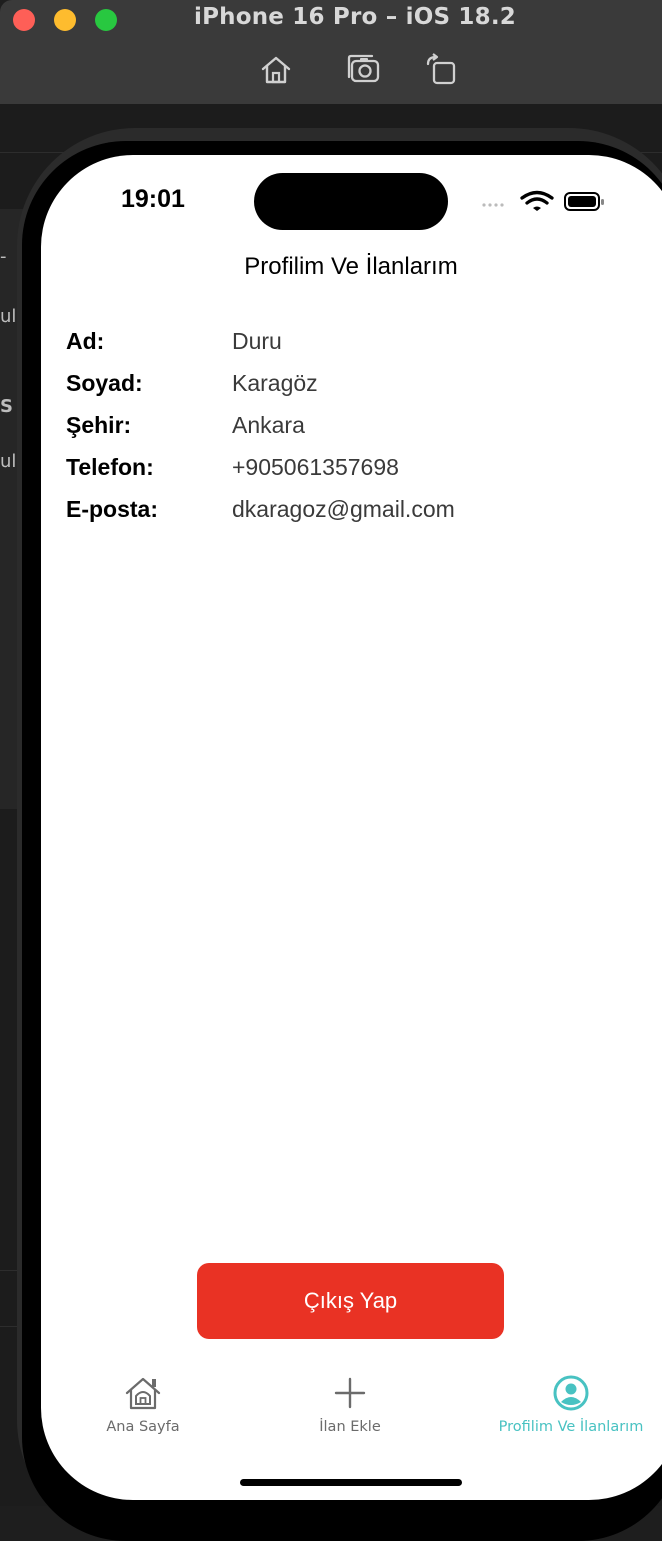  Describe the element at coordinates (268, 425) in the screenshot. I see `field-value: Ankara` at that location.